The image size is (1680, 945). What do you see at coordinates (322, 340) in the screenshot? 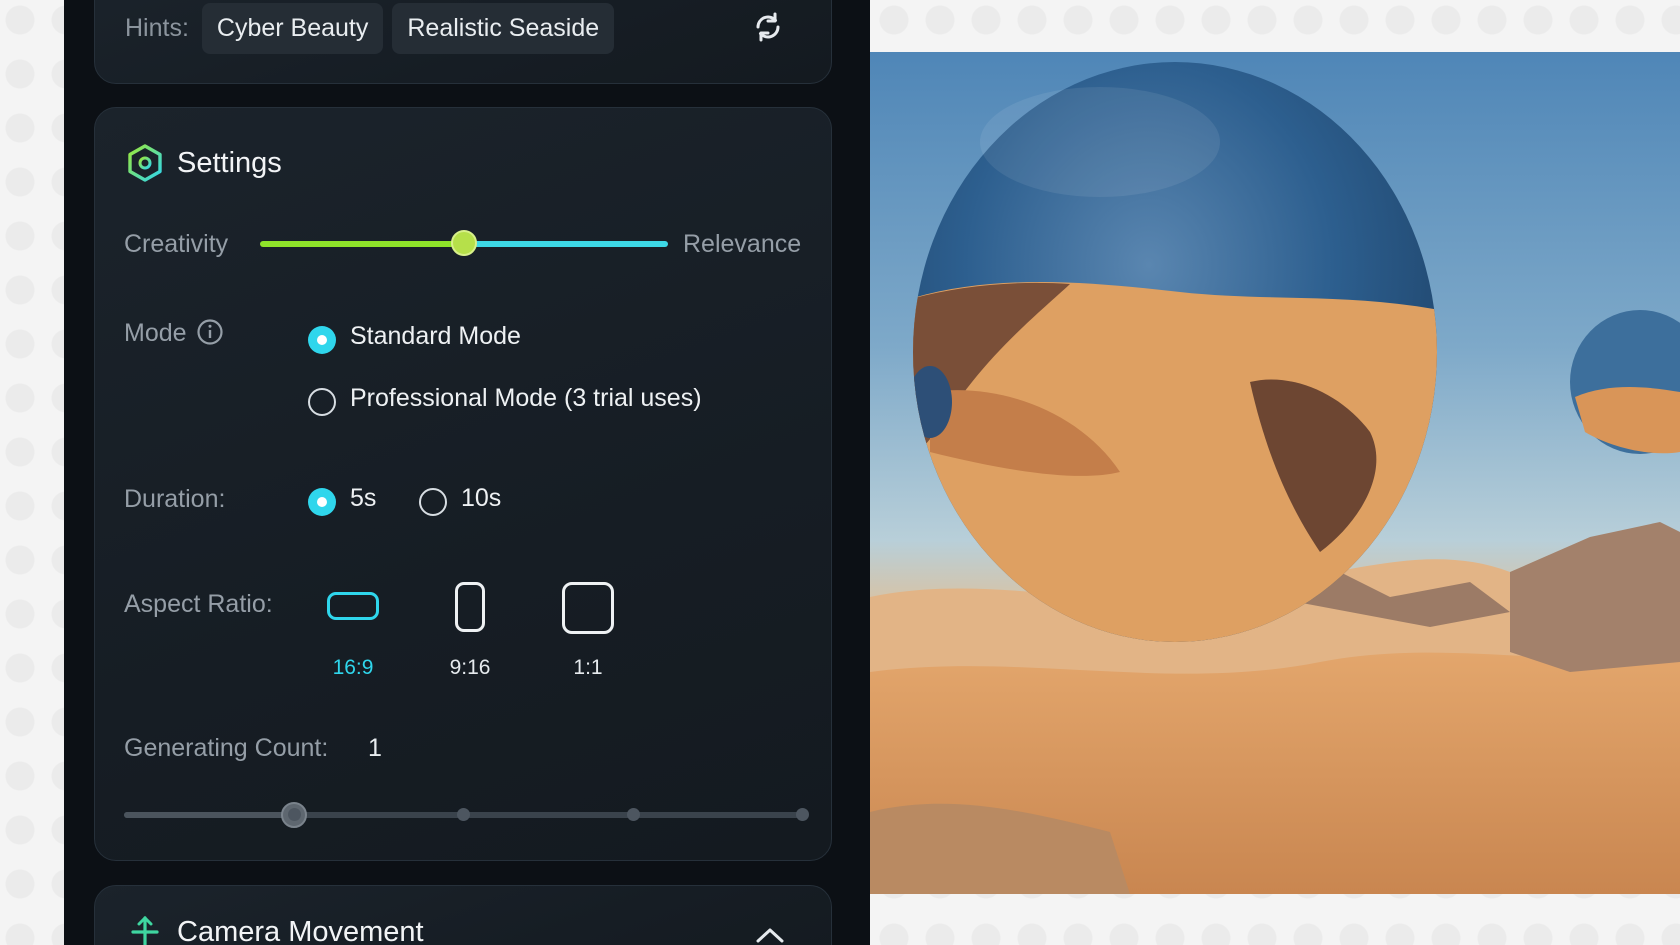
I see `standard-mode-radio` at bounding box center [322, 340].